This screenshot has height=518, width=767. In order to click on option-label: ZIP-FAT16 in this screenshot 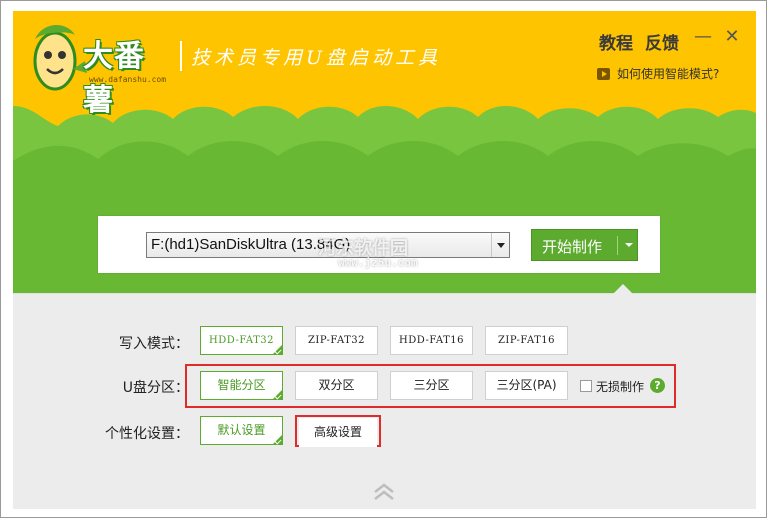, I will do `click(526, 340)`.